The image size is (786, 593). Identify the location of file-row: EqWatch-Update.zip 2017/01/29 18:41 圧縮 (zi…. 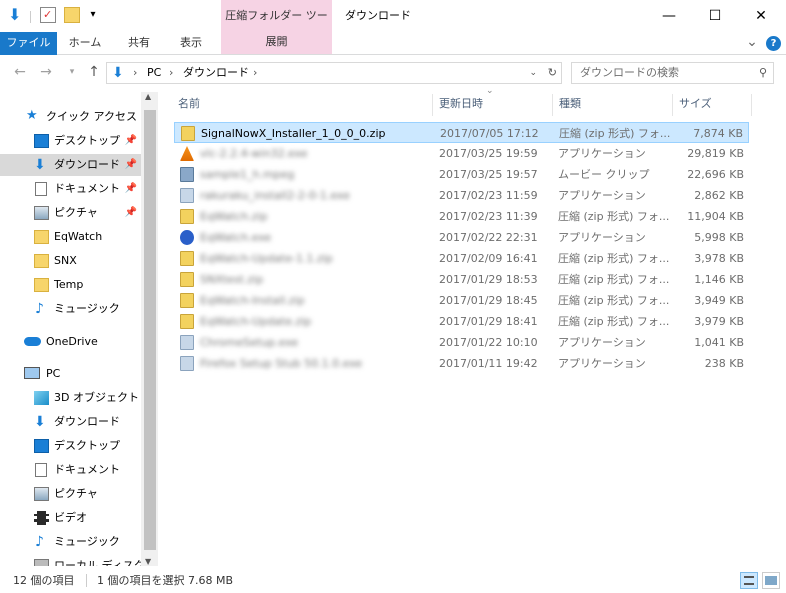
(461, 321).